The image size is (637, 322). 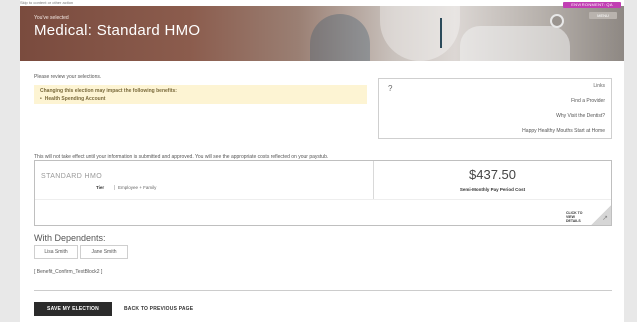 What do you see at coordinates (100, 187) in the screenshot?
I see `tier-label: Tier` at bounding box center [100, 187].